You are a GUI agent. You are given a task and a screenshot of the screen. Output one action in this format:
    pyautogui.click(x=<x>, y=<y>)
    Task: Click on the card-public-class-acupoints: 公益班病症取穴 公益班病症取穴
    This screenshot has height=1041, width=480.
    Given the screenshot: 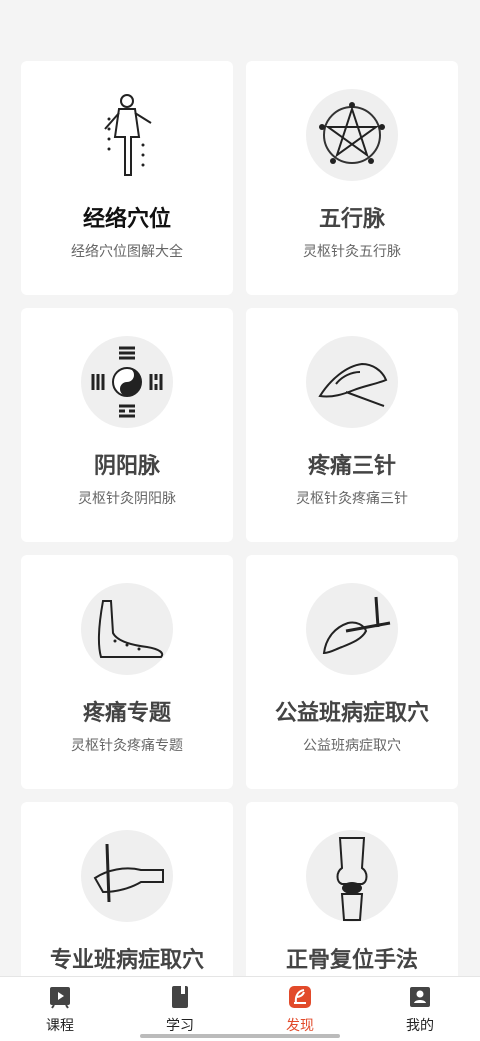 What is the action you would take?
    pyautogui.click(x=352, y=672)
    